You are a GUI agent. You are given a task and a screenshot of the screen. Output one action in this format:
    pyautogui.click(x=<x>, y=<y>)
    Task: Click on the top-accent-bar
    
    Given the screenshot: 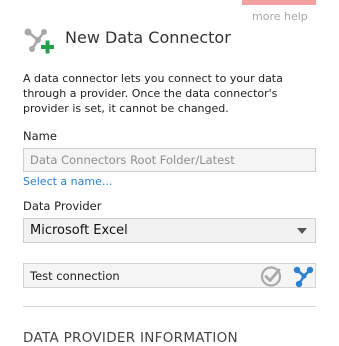 What is the action you would take?
    pyautogui.click(x=279, y=2)
    